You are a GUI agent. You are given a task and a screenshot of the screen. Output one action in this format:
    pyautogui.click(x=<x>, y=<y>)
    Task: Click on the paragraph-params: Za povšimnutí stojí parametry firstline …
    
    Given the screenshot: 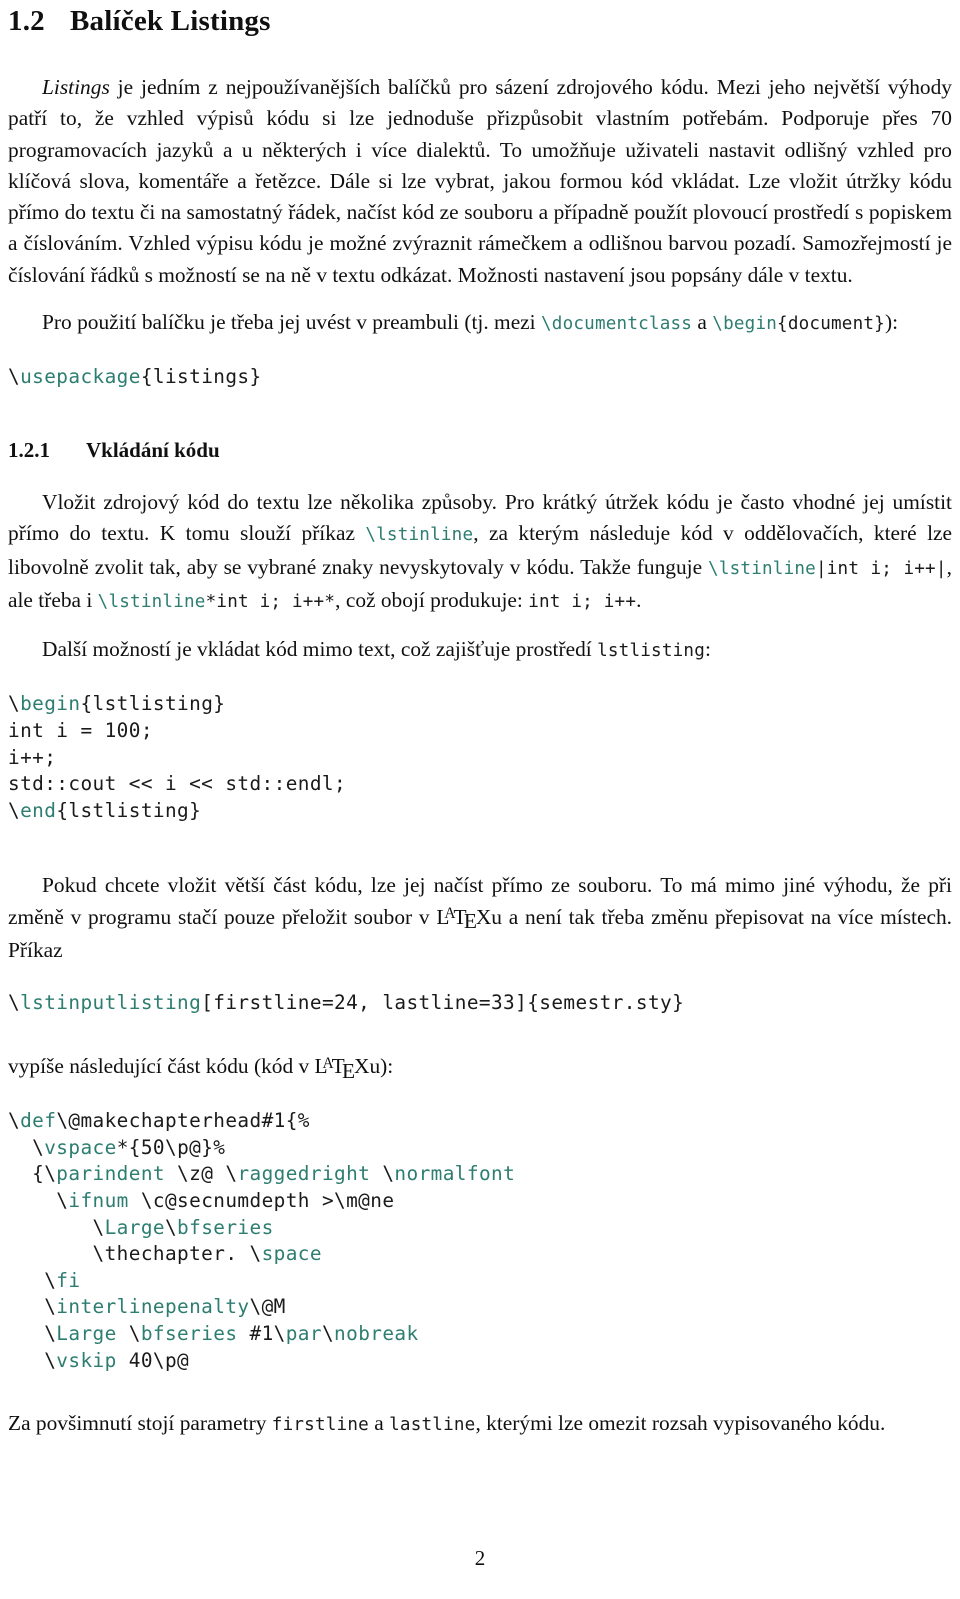 What is the action you would take?
    pyautogui.click(x=480, y=1424)
    